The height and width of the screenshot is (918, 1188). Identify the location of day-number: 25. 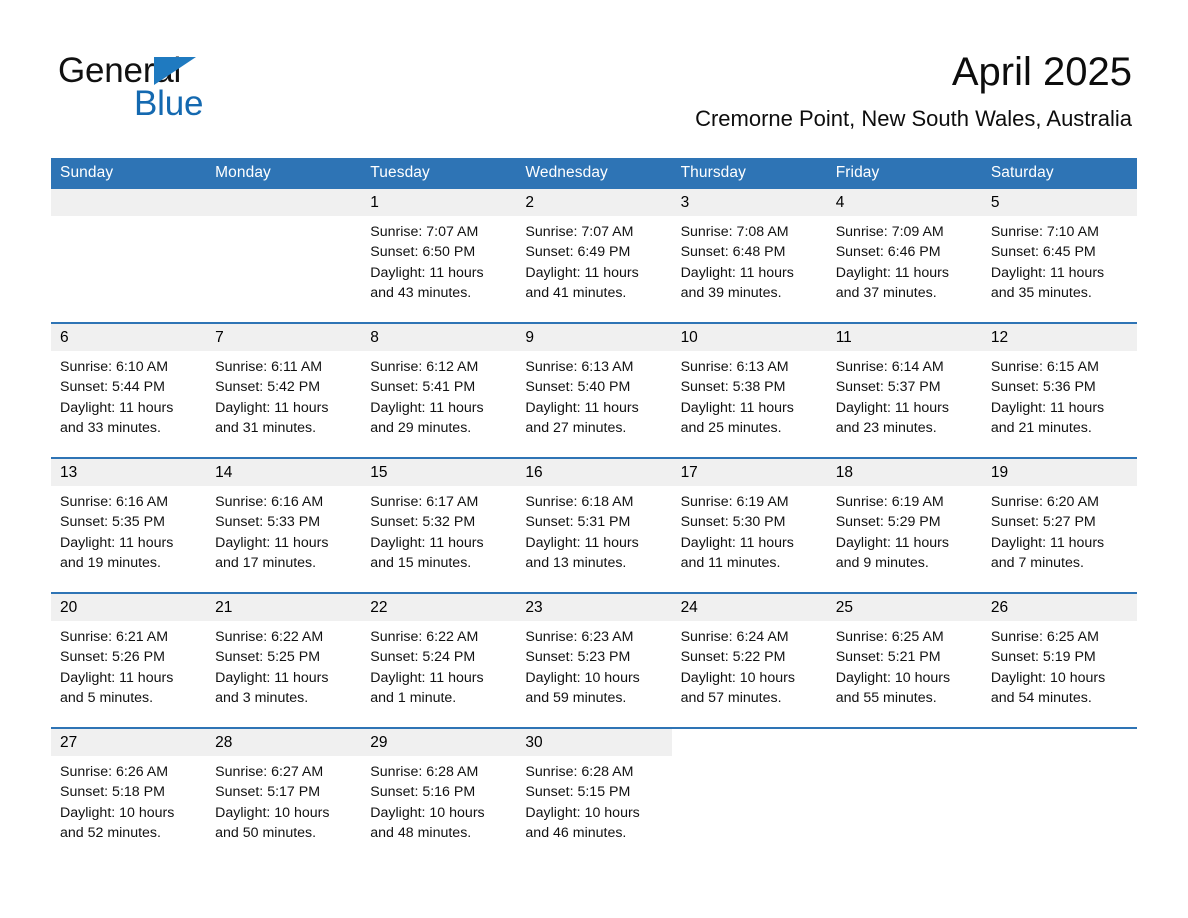
(904, 607).